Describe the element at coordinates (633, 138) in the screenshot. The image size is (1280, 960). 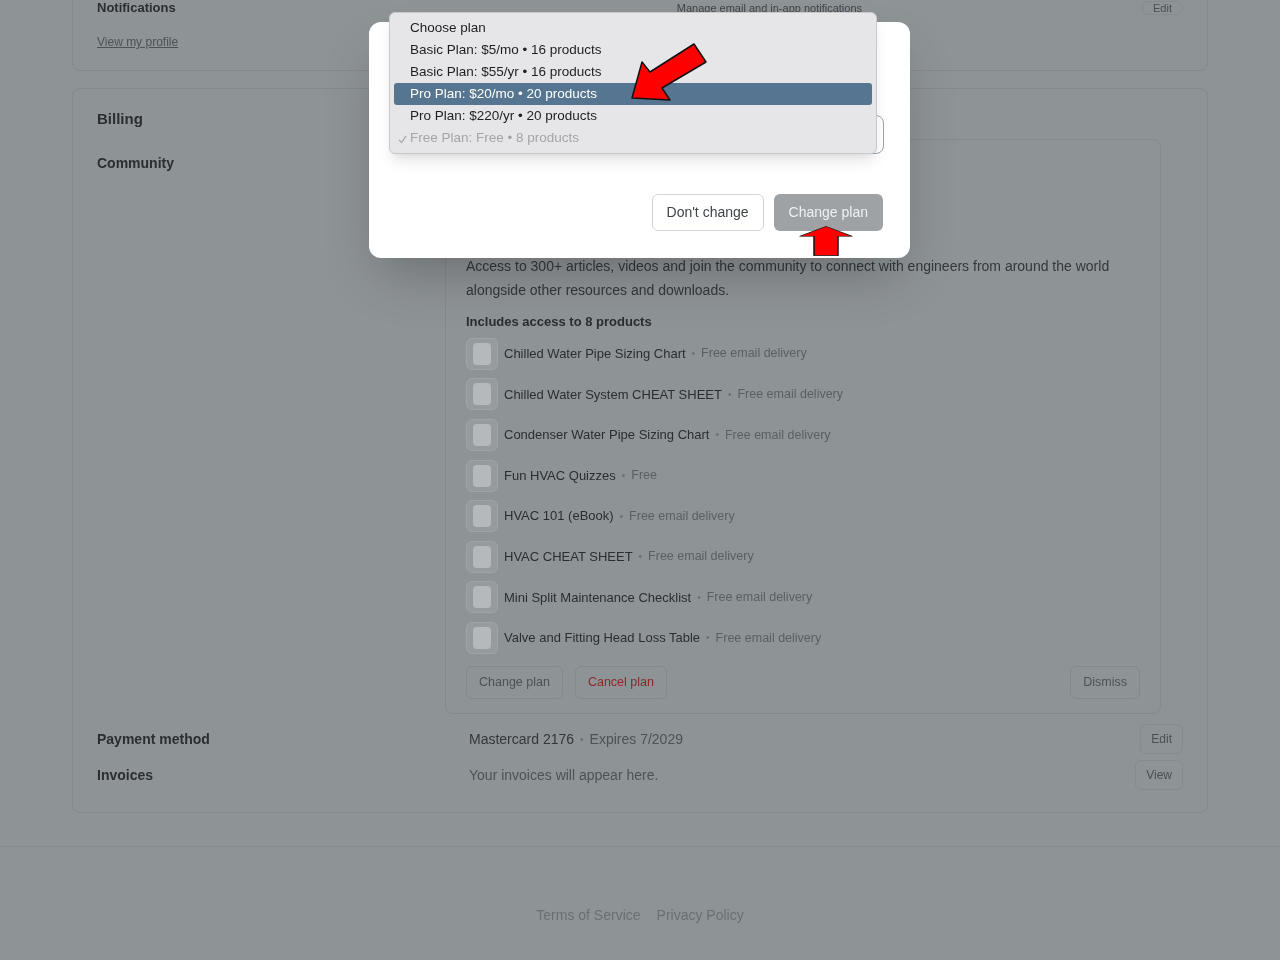
I see `dropdown-option: Free Plan: Free • 8 products` at that location.